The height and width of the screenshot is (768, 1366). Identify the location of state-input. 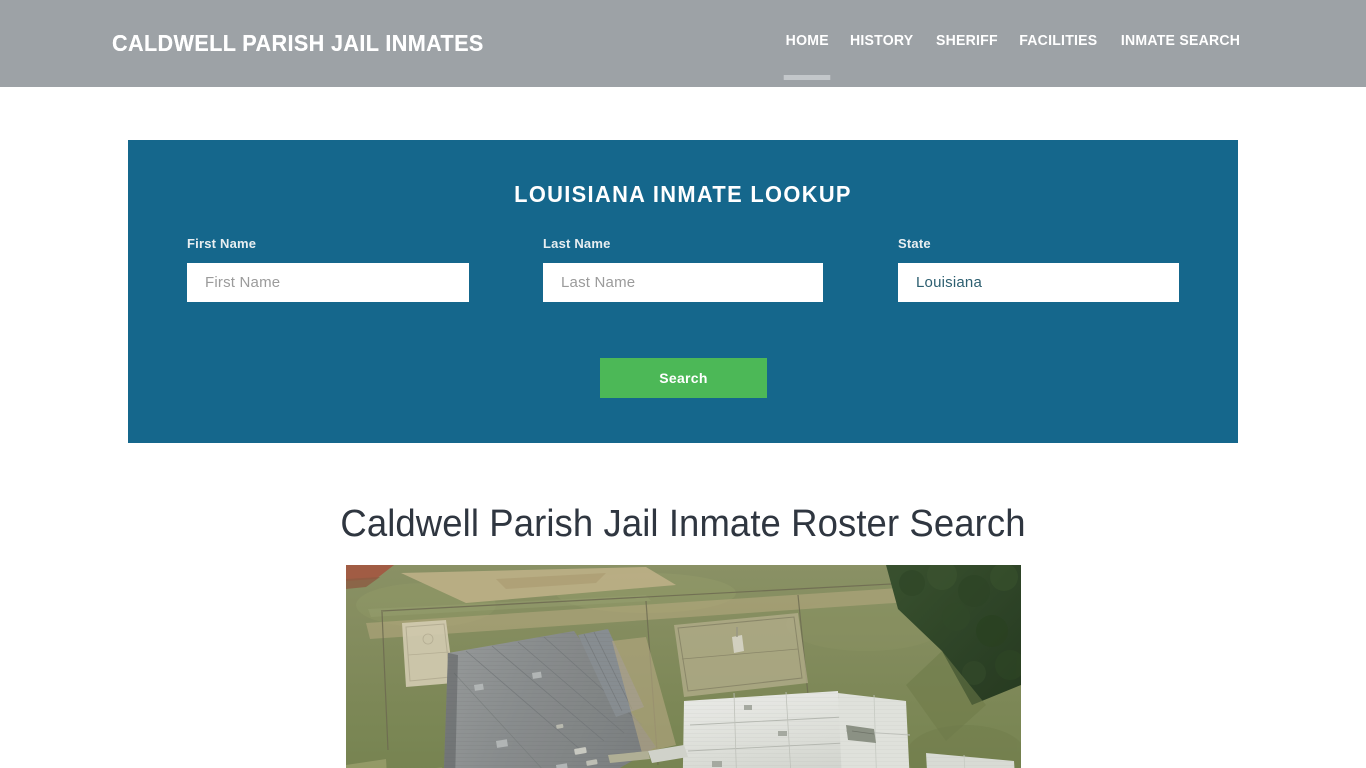
(1038, 282).